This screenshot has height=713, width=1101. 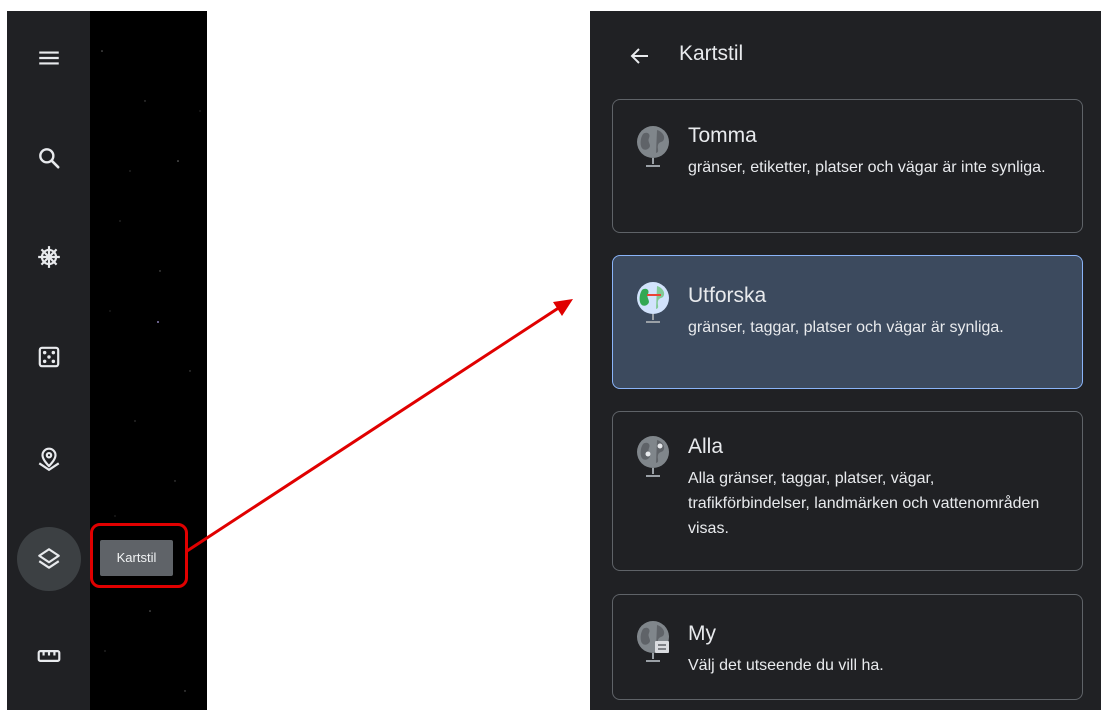 I want to click on search-button, so click(x=48, y=158).